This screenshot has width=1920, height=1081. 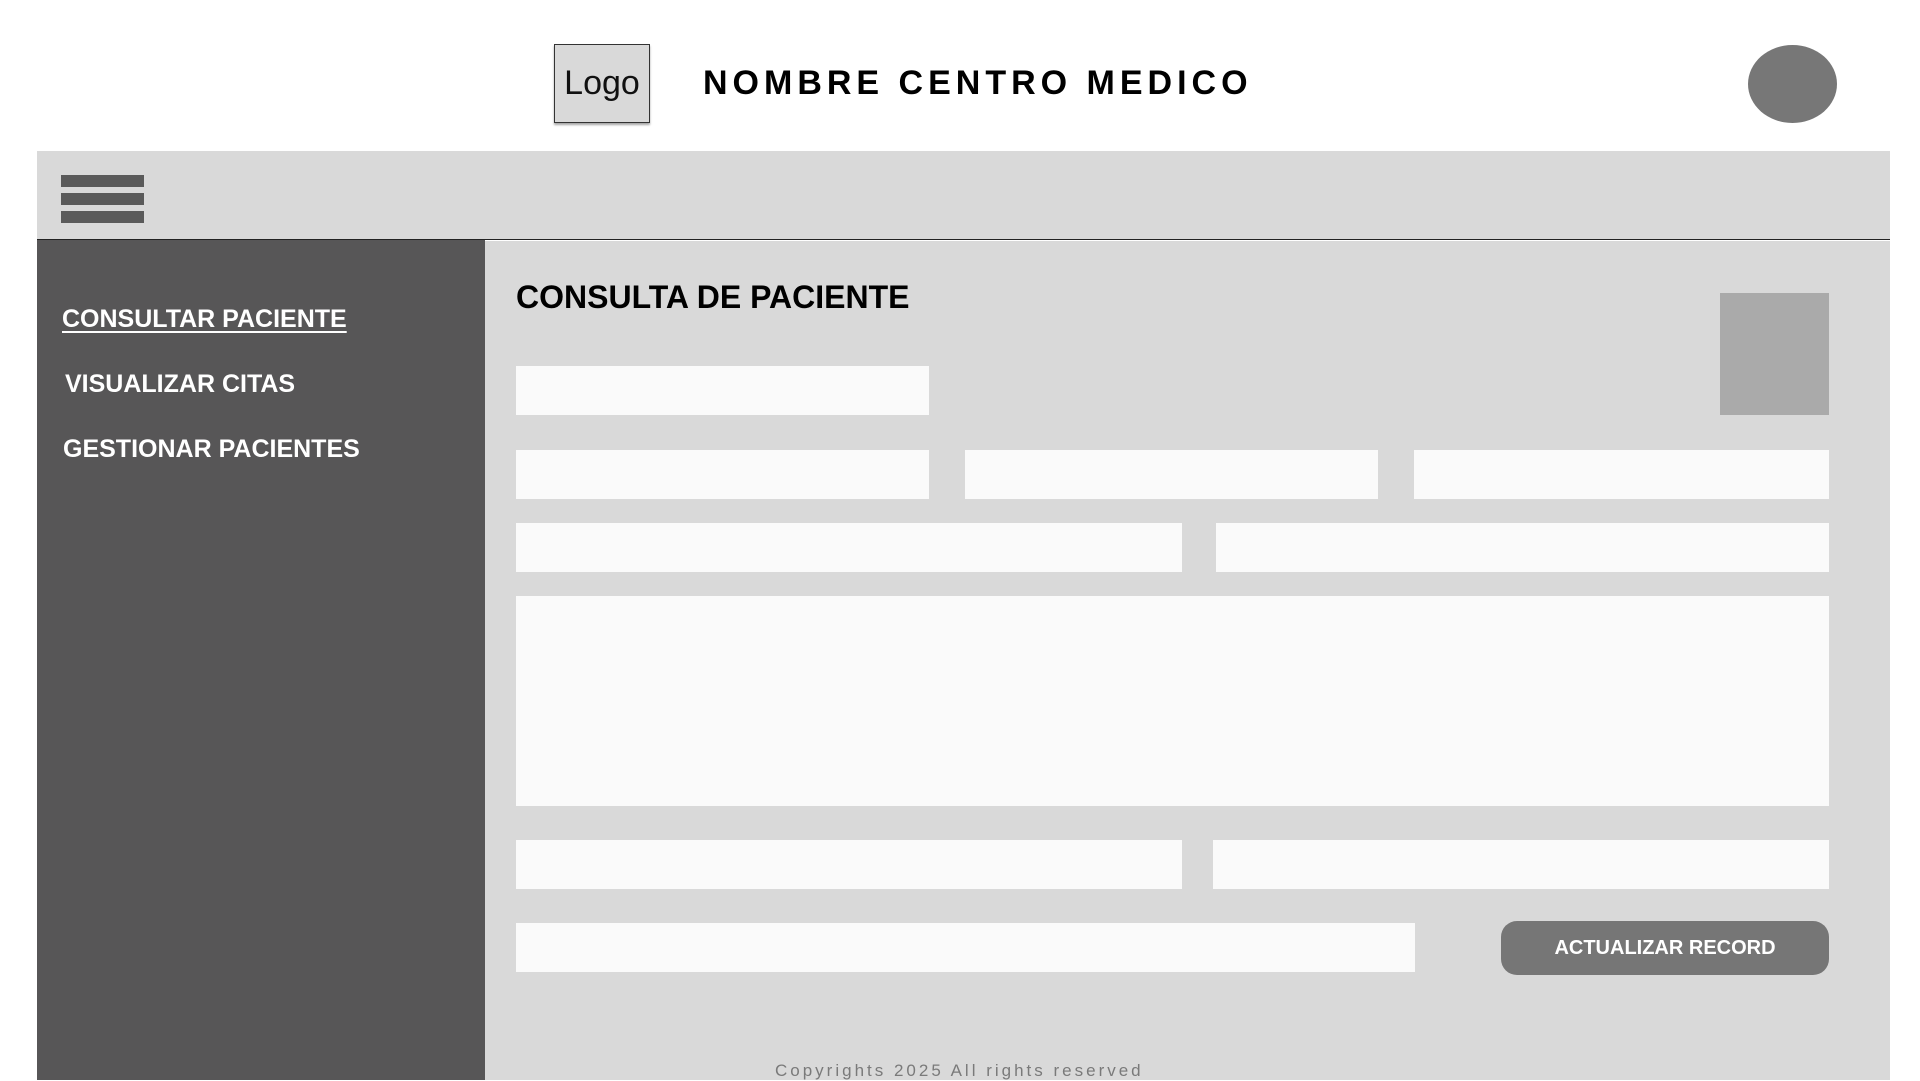 I want to click on sidebar-item-consultar-paciente: CONSULTAR PACIENTE, so click(x=204, y=319).